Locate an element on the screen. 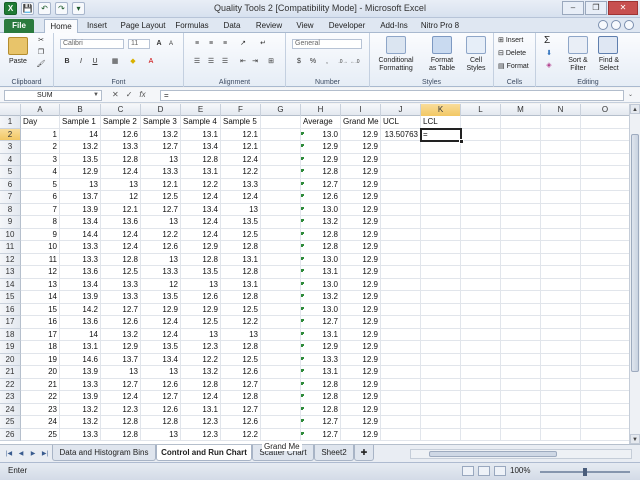  expand-formula-bar-icon: ⌄ is located at coordinates (632, 95).